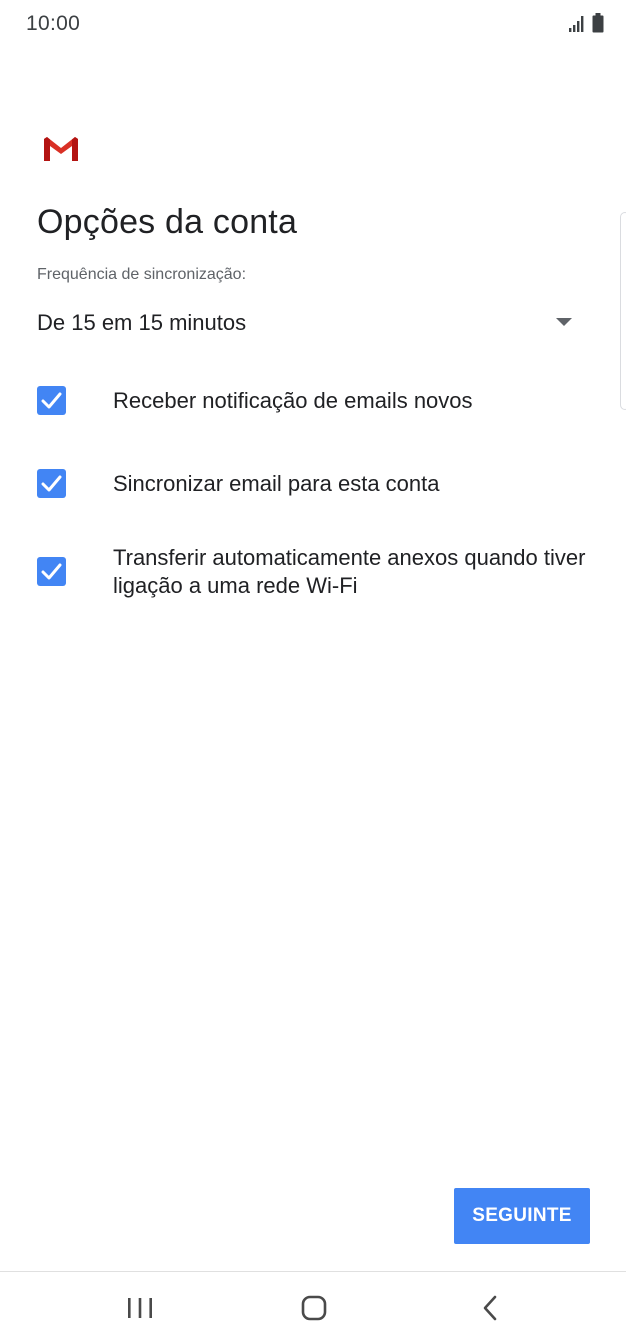 The image size is (626, 1344). Describe the element at coordinates (53, 23) in the screenshot. I see `status-time: 10:00` at that location.